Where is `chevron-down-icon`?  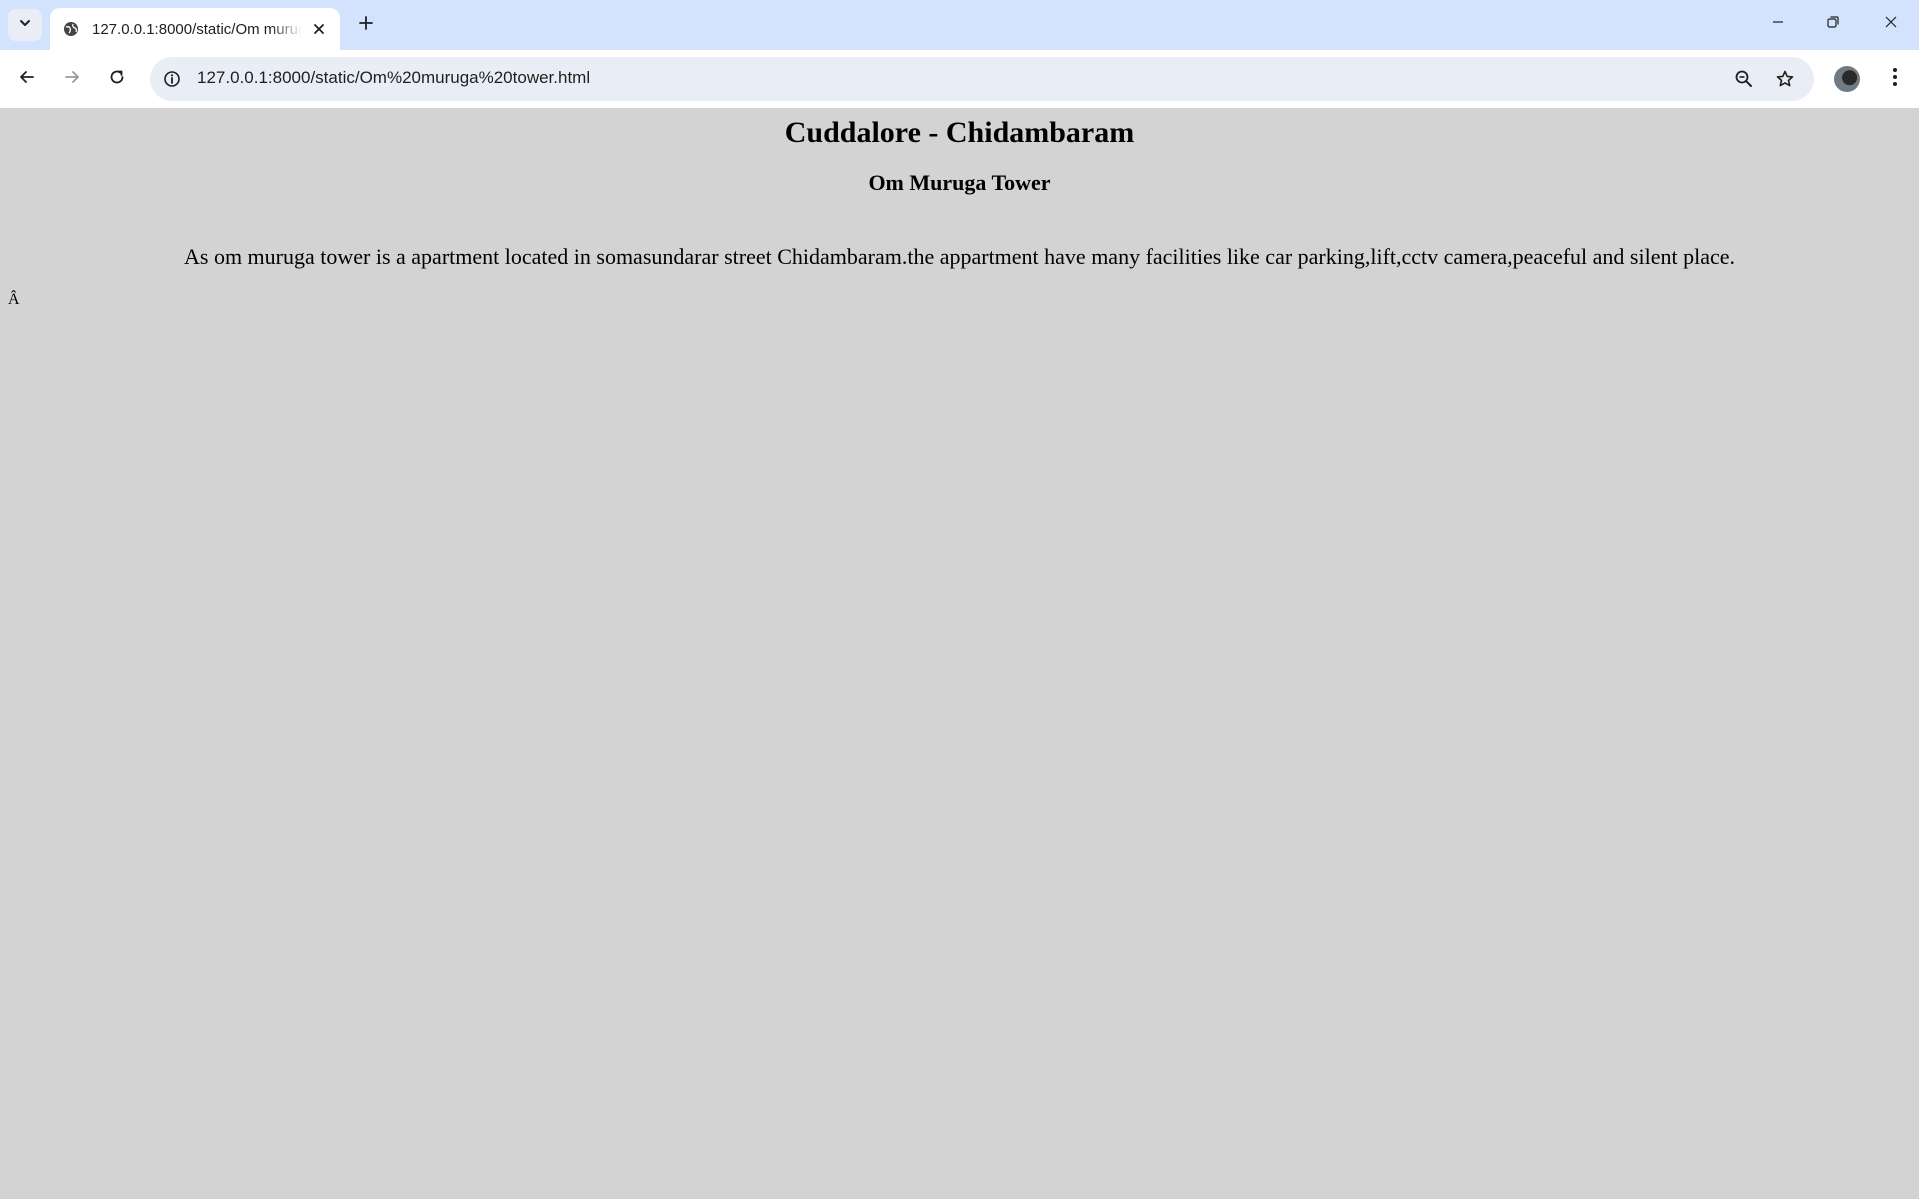
chevron-down-icon is located at coordinates (25, 25).